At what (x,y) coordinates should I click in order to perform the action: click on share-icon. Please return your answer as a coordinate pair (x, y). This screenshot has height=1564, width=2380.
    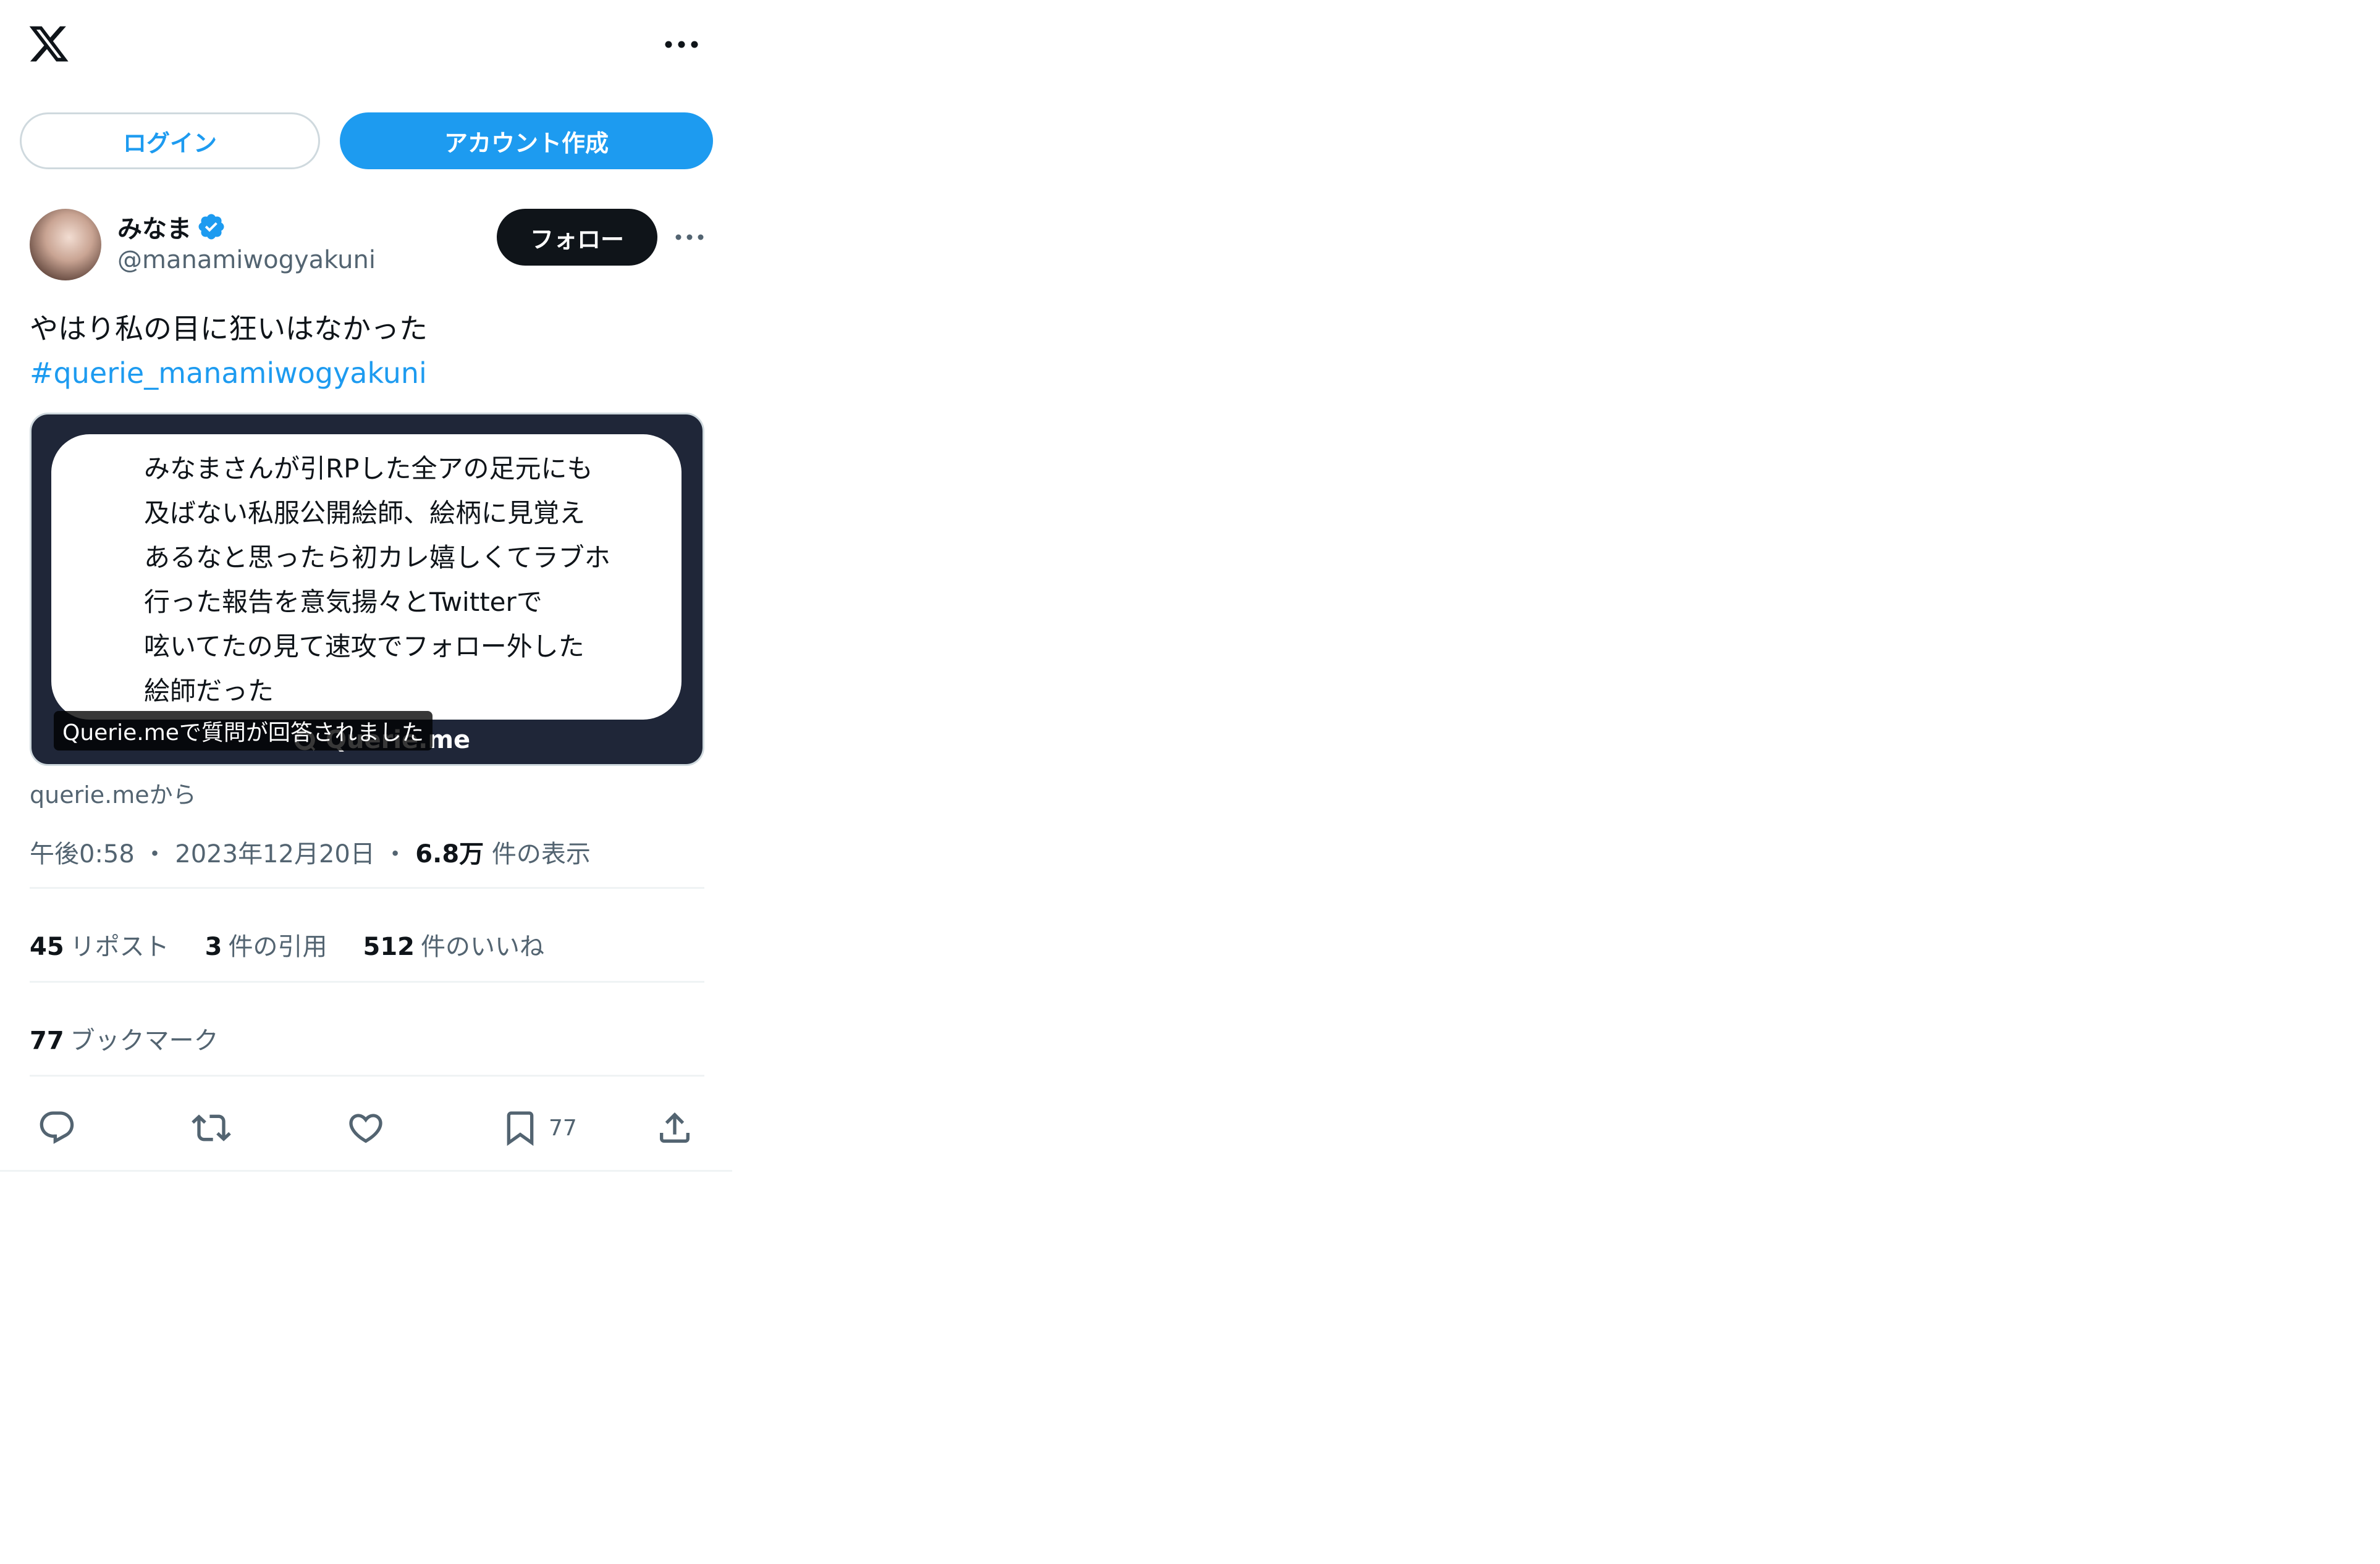
    Looking at the image, I should click on (674, 1128).